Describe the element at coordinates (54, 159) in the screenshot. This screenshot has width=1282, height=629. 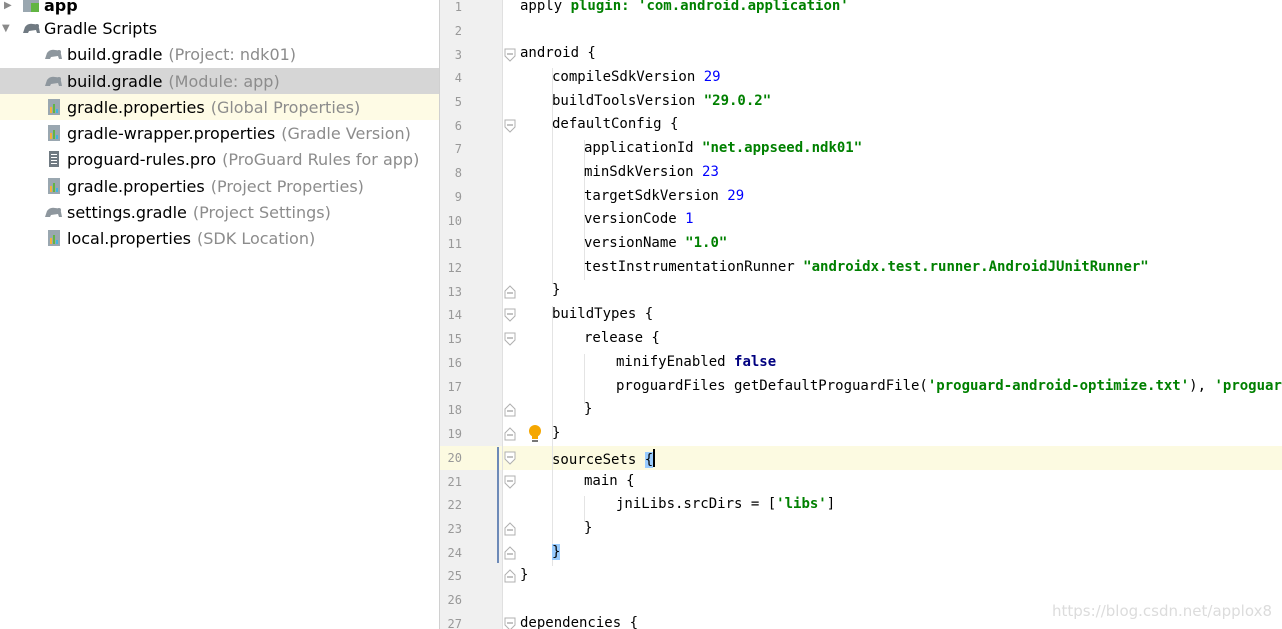
I see `text-file-icon` at that location.